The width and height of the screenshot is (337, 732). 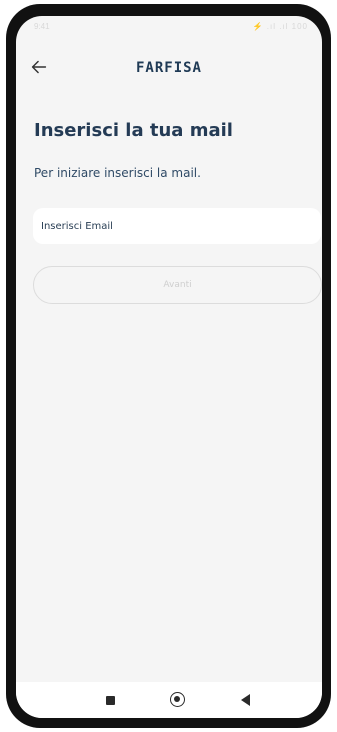 What do you see at coordinates (117, 173) in the screenshot?
I see `page-subtitle: Per iniziare inserisci la mail.` at bounding box center [117, 173].